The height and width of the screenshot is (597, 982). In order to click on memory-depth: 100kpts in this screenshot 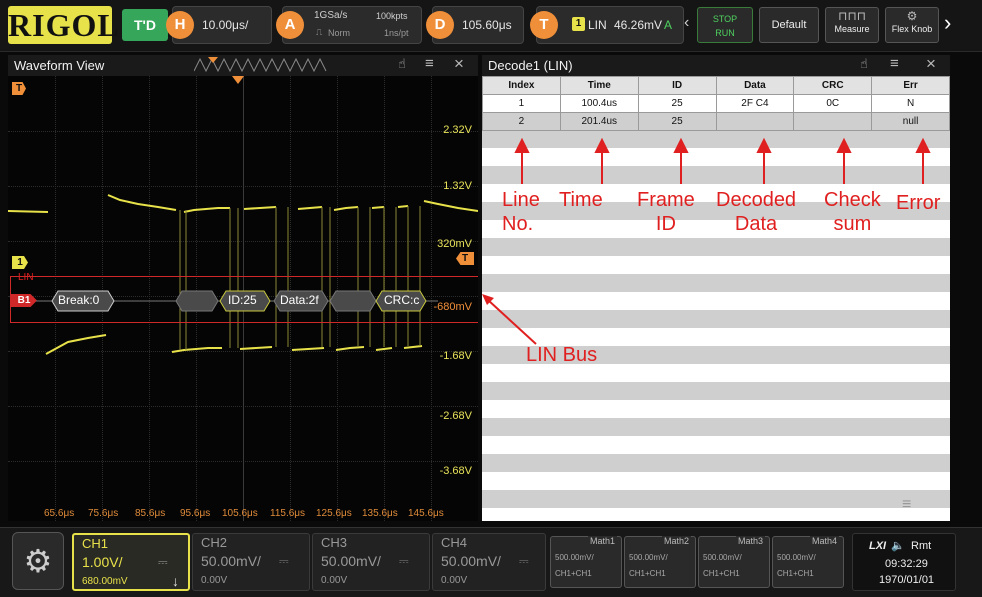, I will do `click(392, 16)`.